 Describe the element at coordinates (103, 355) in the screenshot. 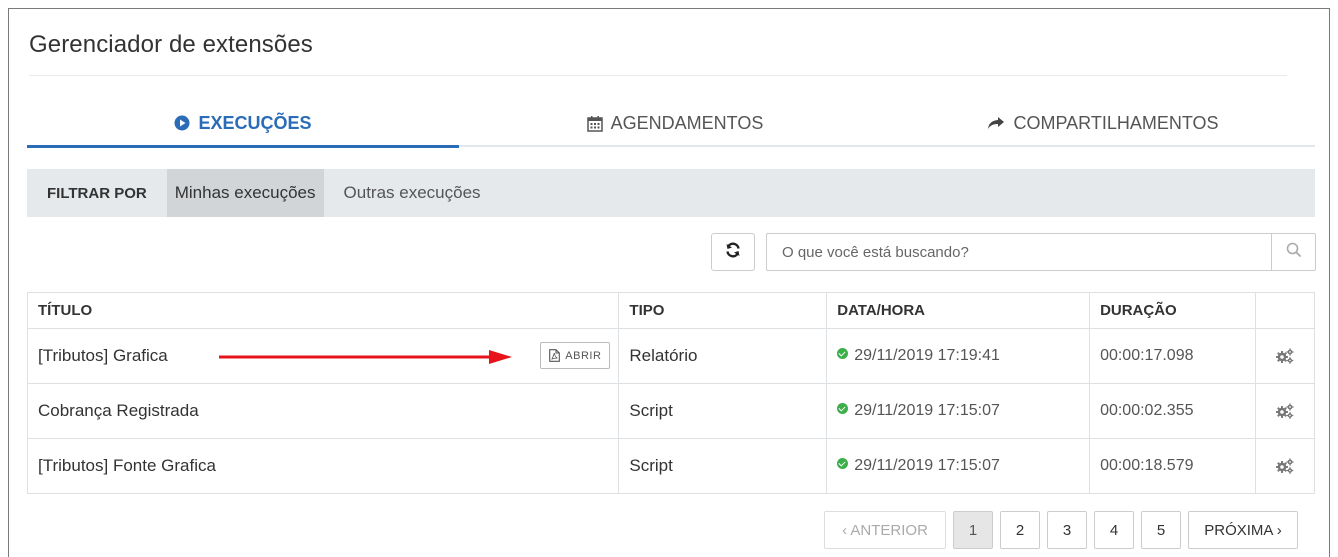

I see `row-title: [Tributos] Grafica` at that location.